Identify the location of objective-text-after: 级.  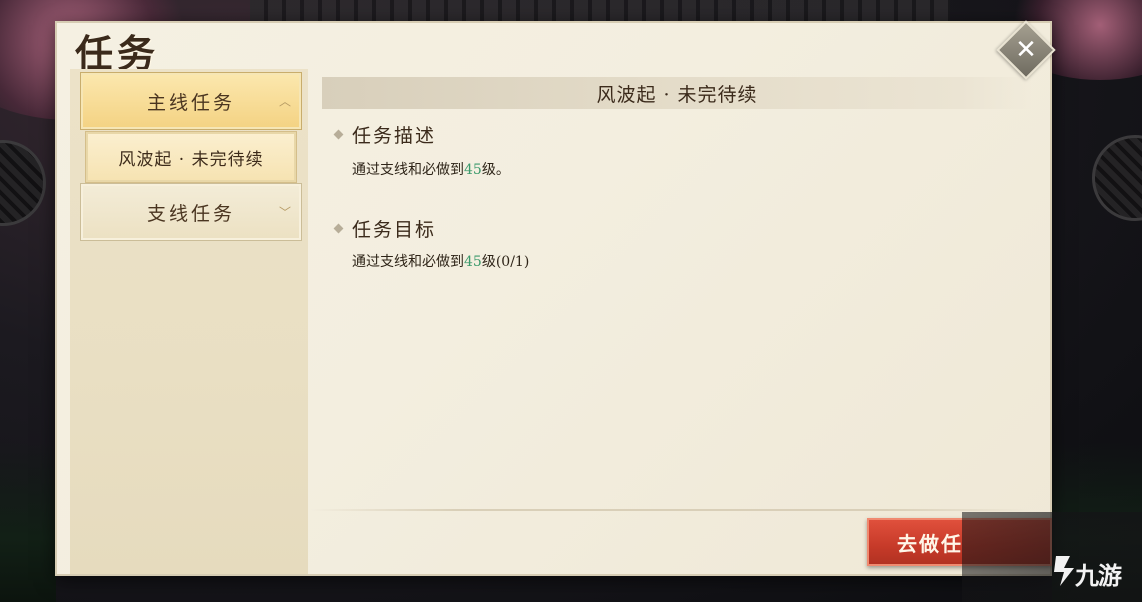
(488, 262).